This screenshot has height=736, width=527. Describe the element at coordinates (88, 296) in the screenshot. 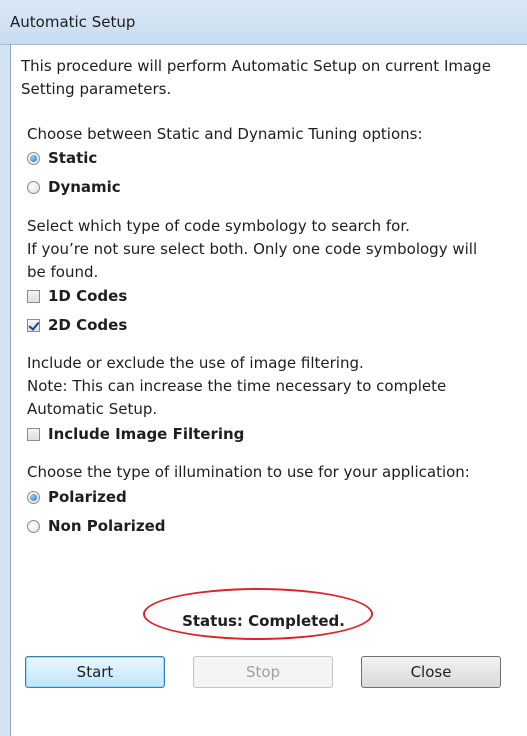

I see `checkbox-1d-codes-label: 1D Codes` at that location.